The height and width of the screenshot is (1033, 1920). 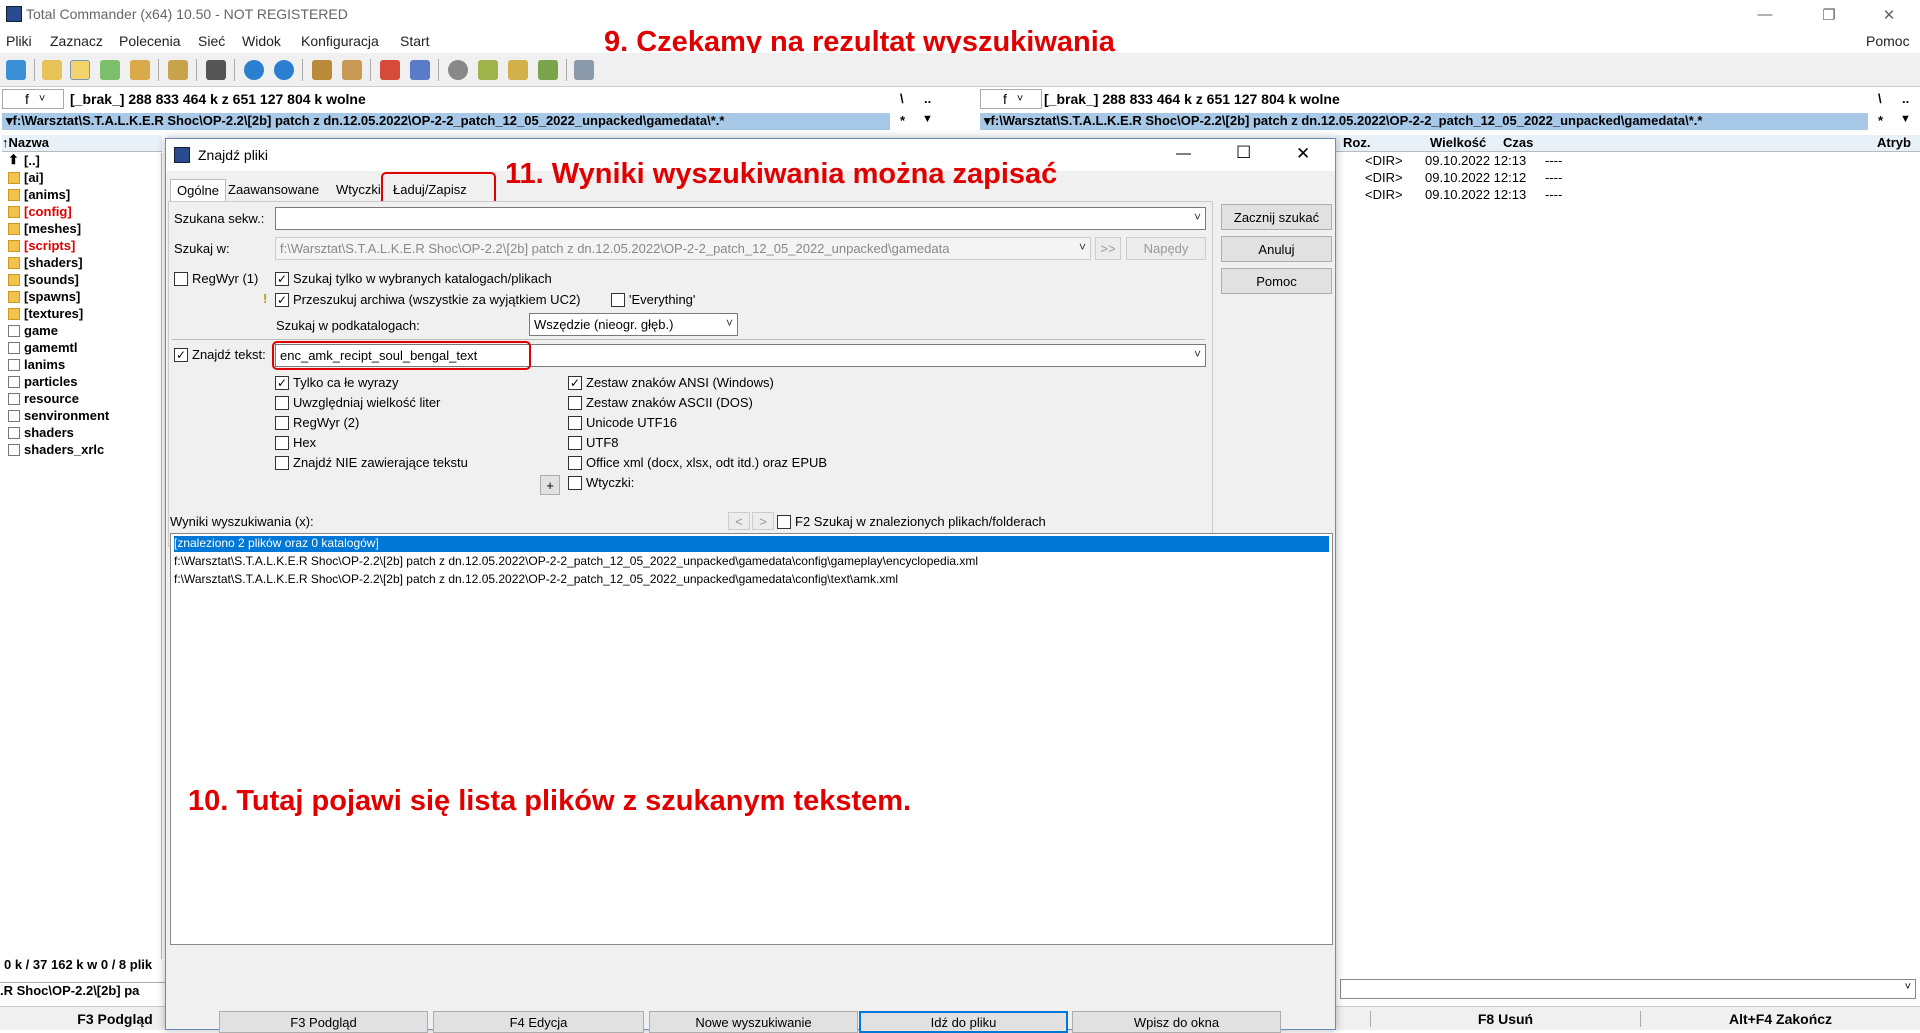 What do you see at coordinates (1780, 1019) in the screenshot?
I see `fkey-alt-f4-exit: Alt+F4 Zakończ` at bounding box center [1780, 1019].